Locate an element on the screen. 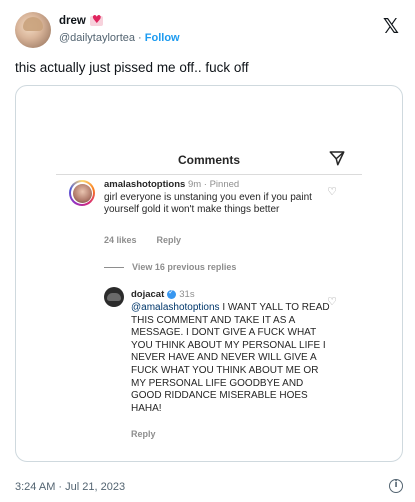 This screenshot has height=502, width=415. reply-age: 31s is located at coordinates (187, 294).